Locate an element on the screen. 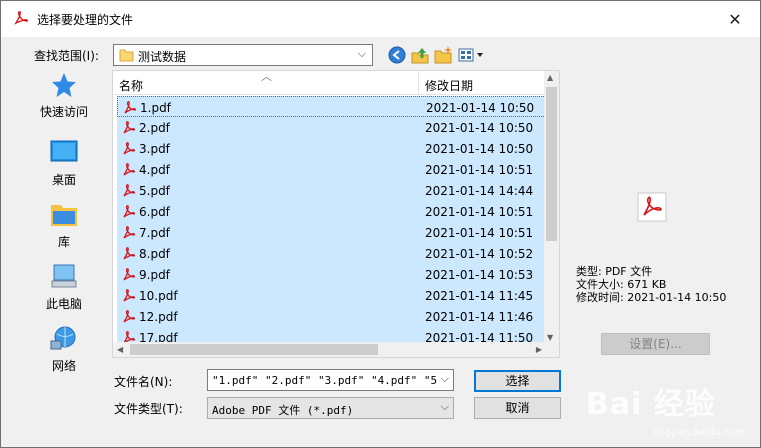 The width and height of the screenshot is (761, 448). pdf-preview-icon is located at coordinates (652, 207).